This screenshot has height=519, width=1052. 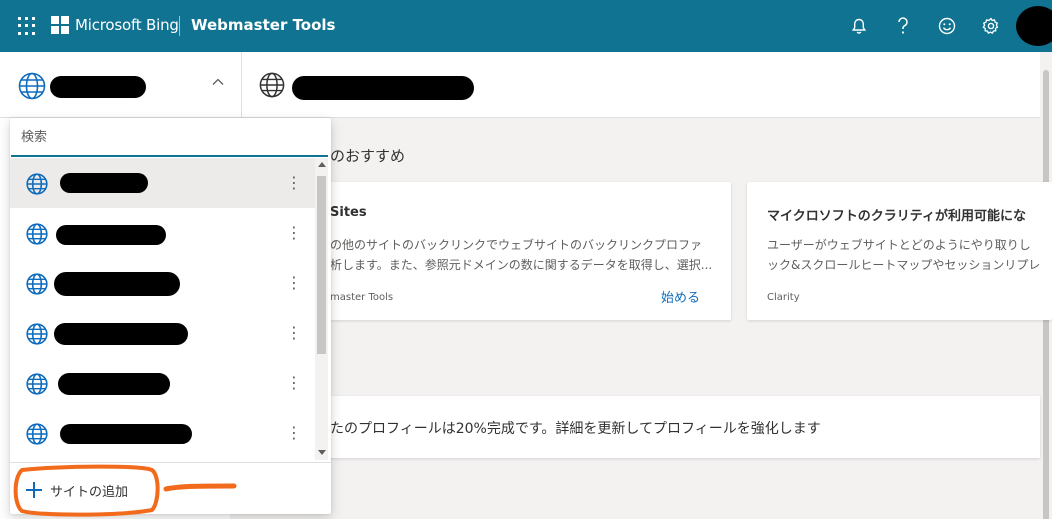 What do you see at coordinates (526, 26) in the screenshot?
I see `top-navigation-bar: Microsoft Bing Webmaster Tools` at bounding box center [526, 26].